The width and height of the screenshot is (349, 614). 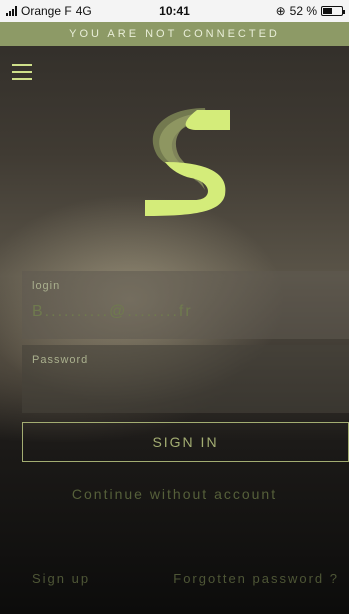 I want to click on status-bar: Orange F 4G 10:41 ⊕ 52 %, so click(x=174, y=11).